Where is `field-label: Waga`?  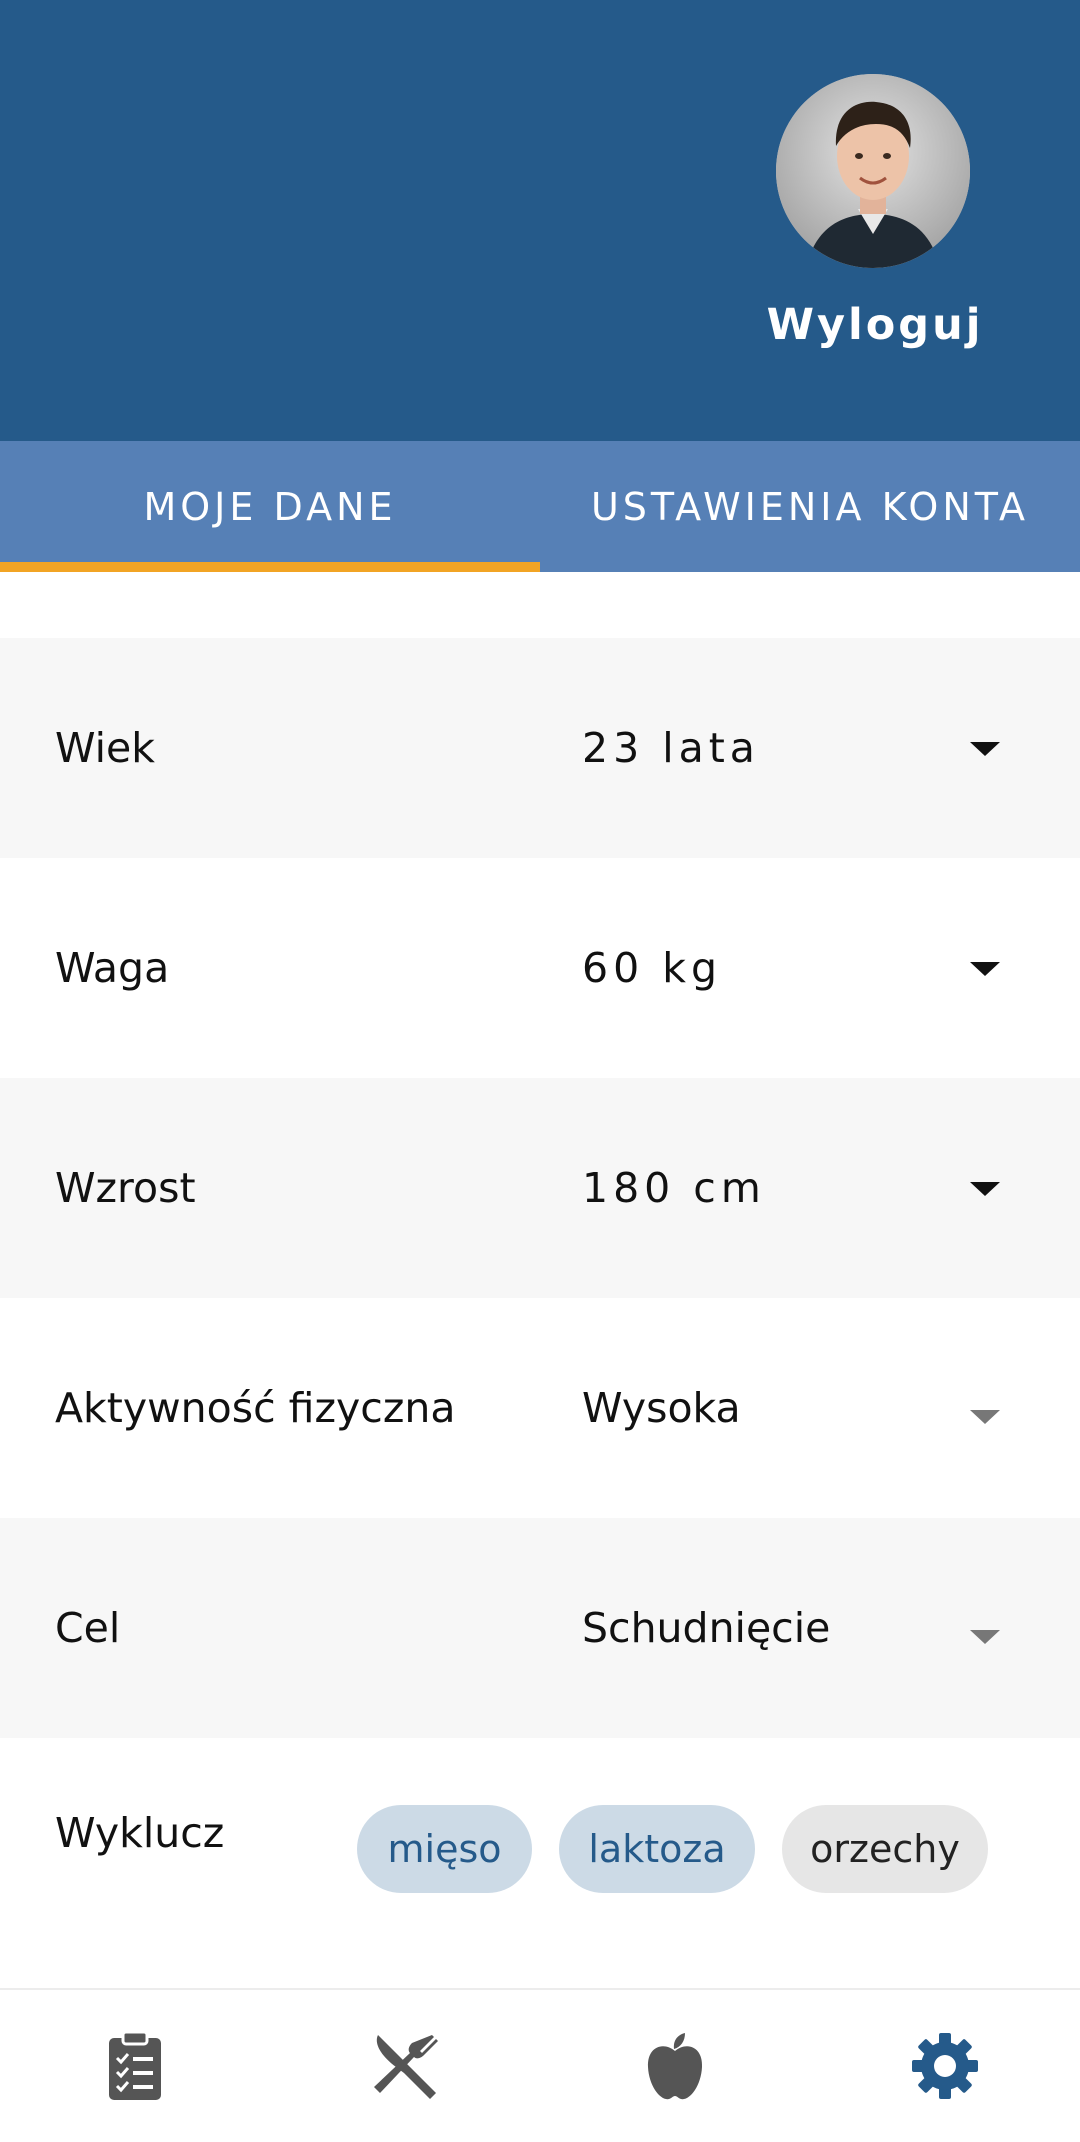 field-label: Waga is located at coordinates (112, 968).